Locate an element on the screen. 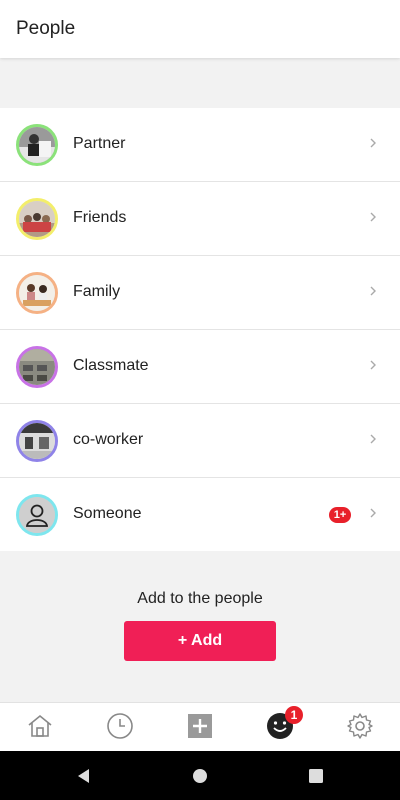  recents-square-icon is located at coordinates (316, 776).